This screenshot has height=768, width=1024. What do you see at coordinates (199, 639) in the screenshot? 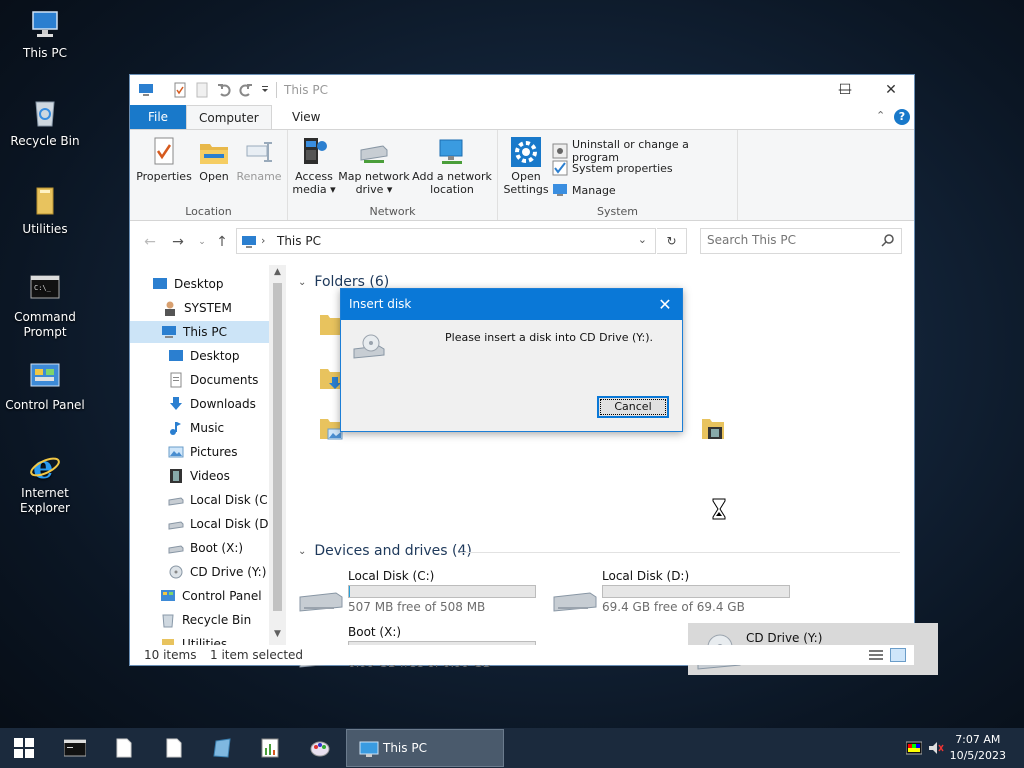
I see `nav-item-utilities: Utilities` at bounding box center [199, 639].